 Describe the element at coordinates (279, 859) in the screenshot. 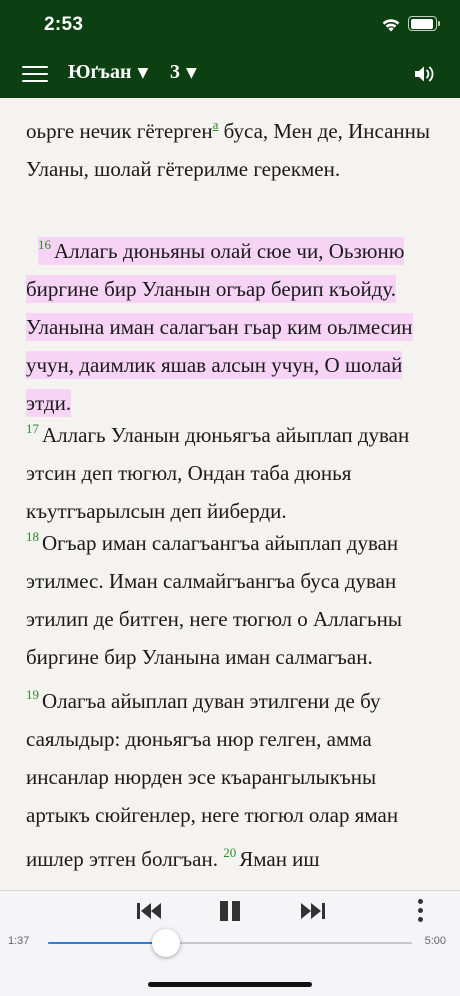

I see `verse-text: Яман иш` at that location.